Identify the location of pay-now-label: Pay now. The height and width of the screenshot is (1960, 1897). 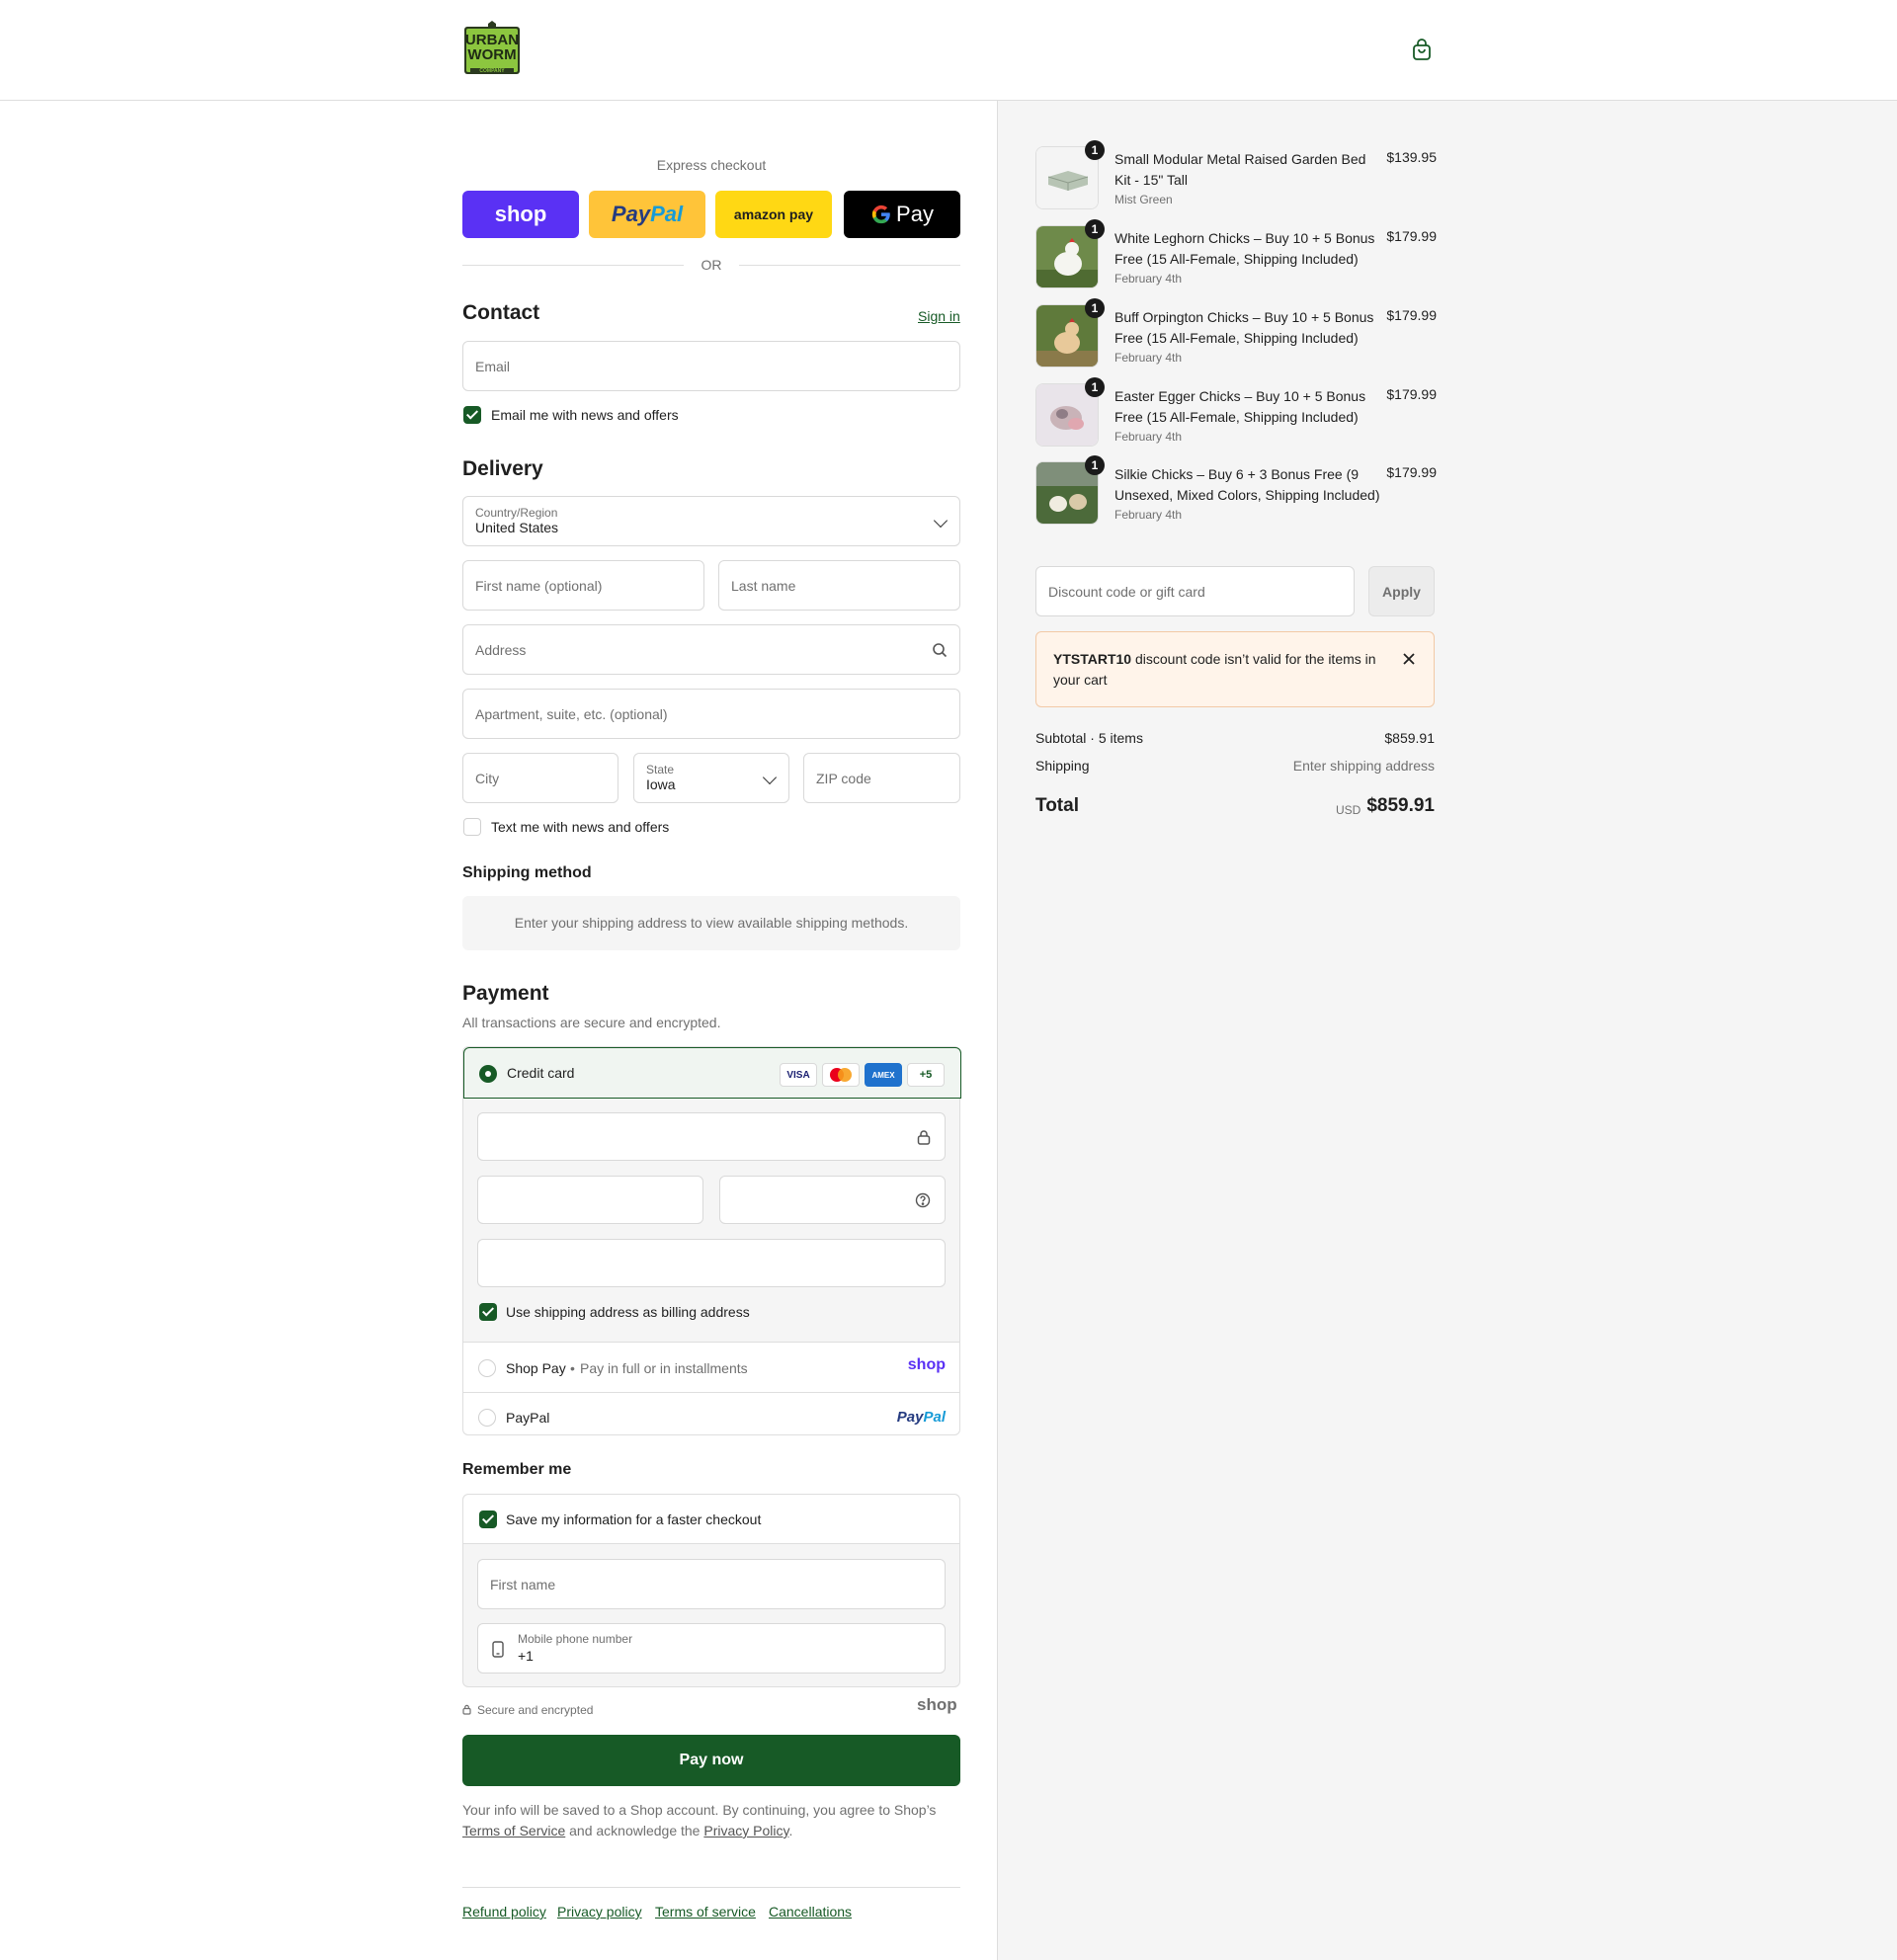
(711, 1760).